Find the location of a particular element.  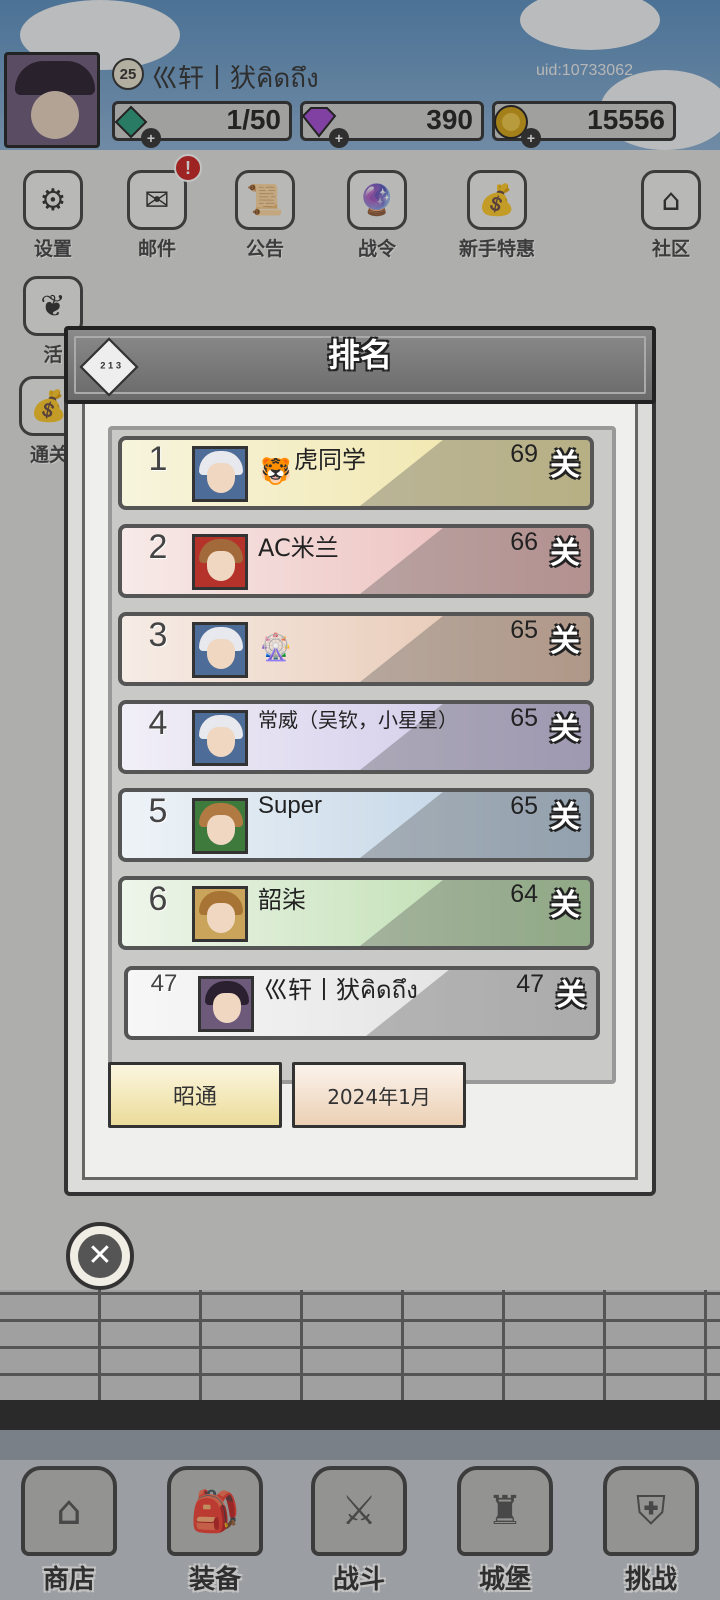

ranking-row: 1 🐯 虎同学 69 关 is located at coordinates (356, 473).